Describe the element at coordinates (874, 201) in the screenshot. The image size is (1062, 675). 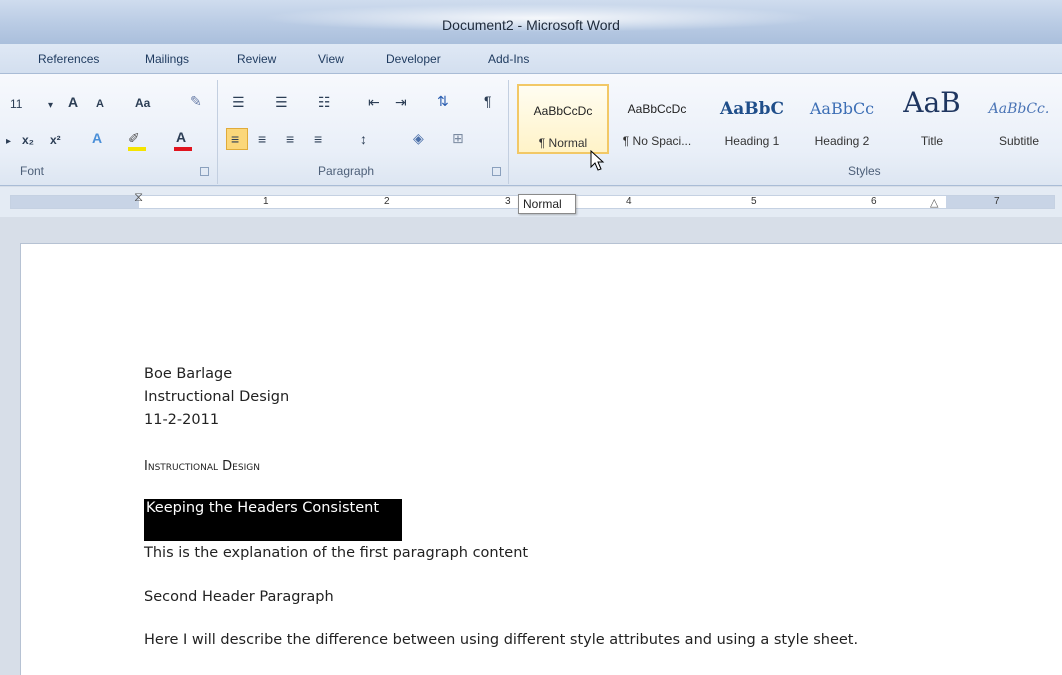
I see `ruler-number: 6` at that location.